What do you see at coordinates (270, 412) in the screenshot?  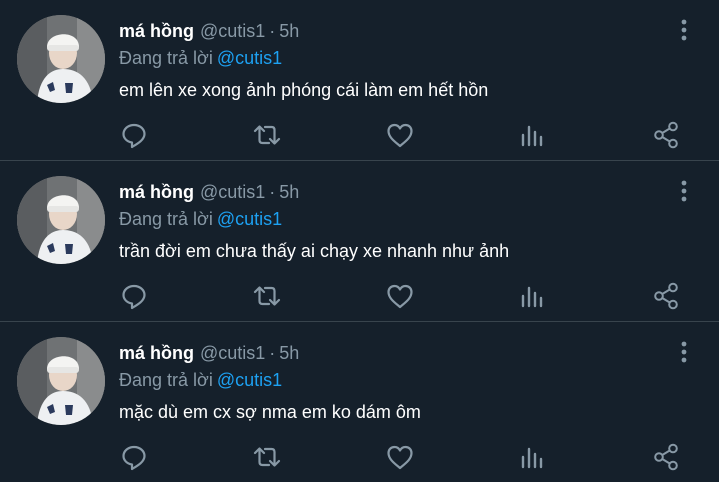 I see `tweet-text: mặc dù em cx sợ nma em ko dám ôm` at bounding box center [270, 412].